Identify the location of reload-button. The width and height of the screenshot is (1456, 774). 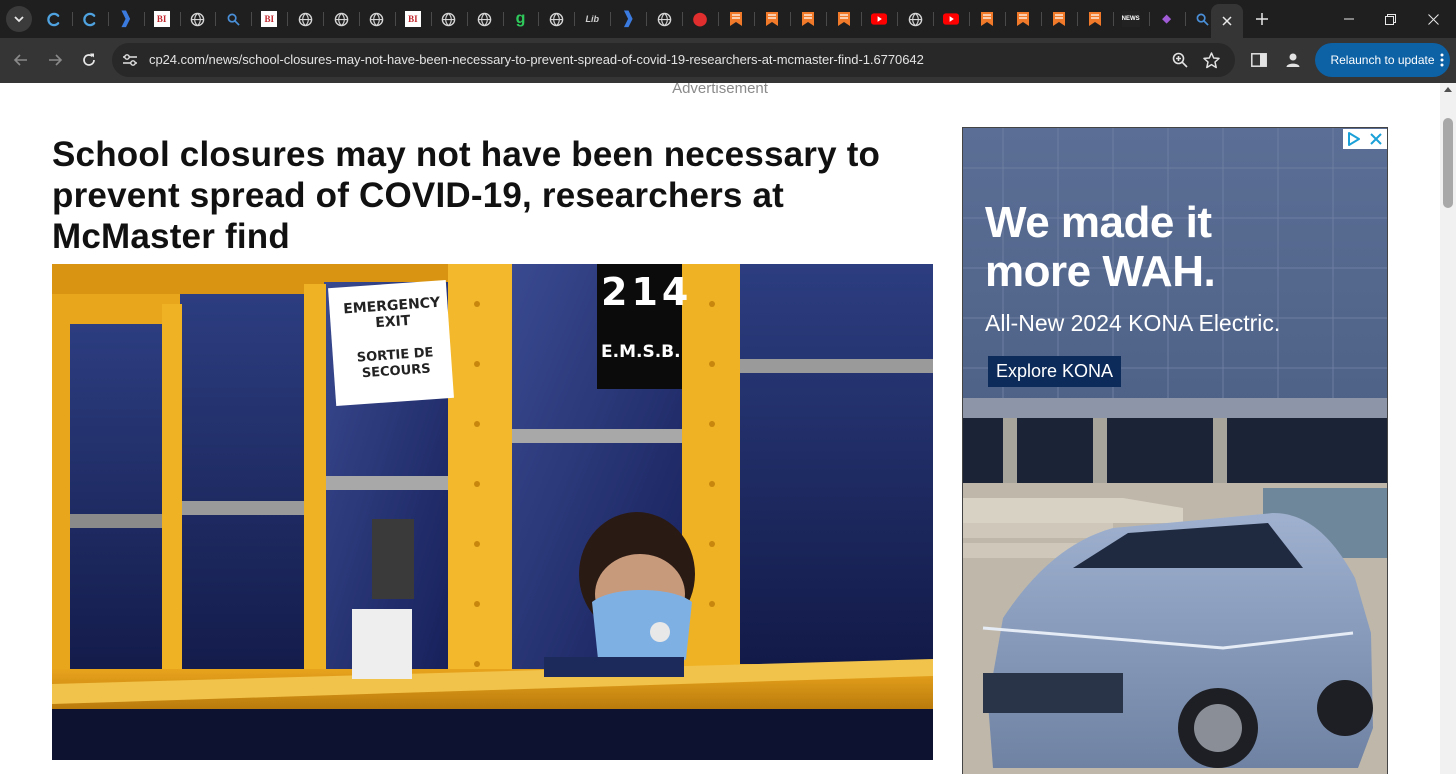
(89, 60).